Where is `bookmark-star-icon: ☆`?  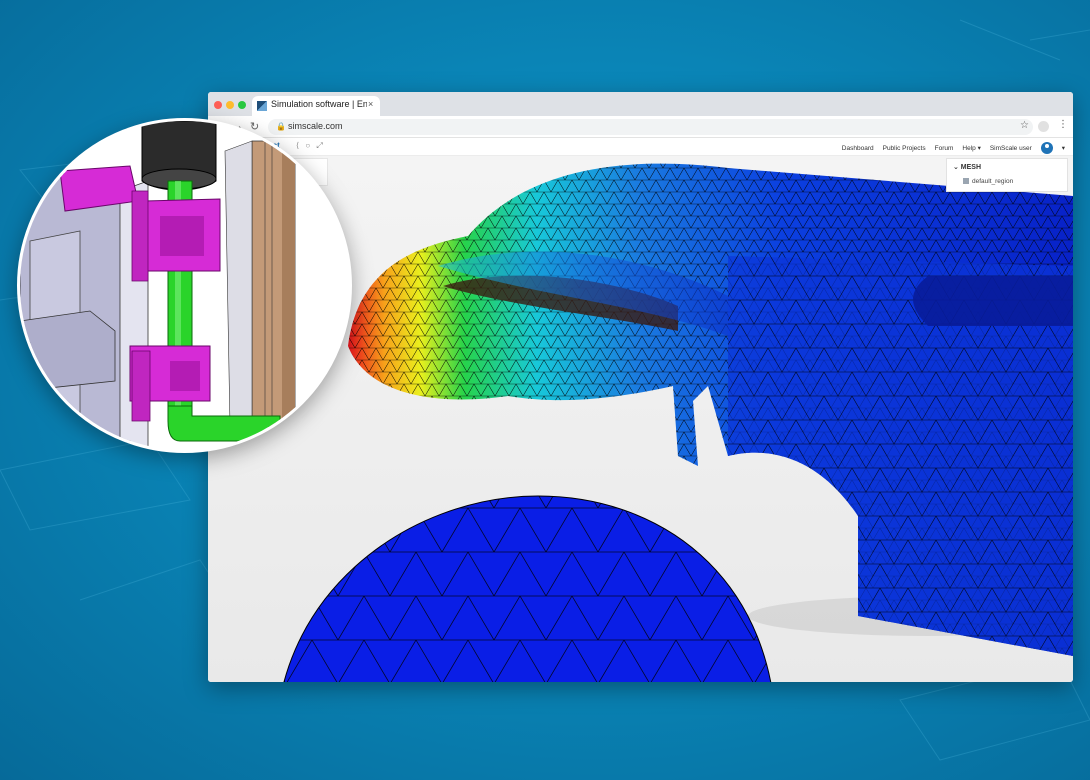
bookmark-star-icon: ☆ is located at coordinates (1024, 125).